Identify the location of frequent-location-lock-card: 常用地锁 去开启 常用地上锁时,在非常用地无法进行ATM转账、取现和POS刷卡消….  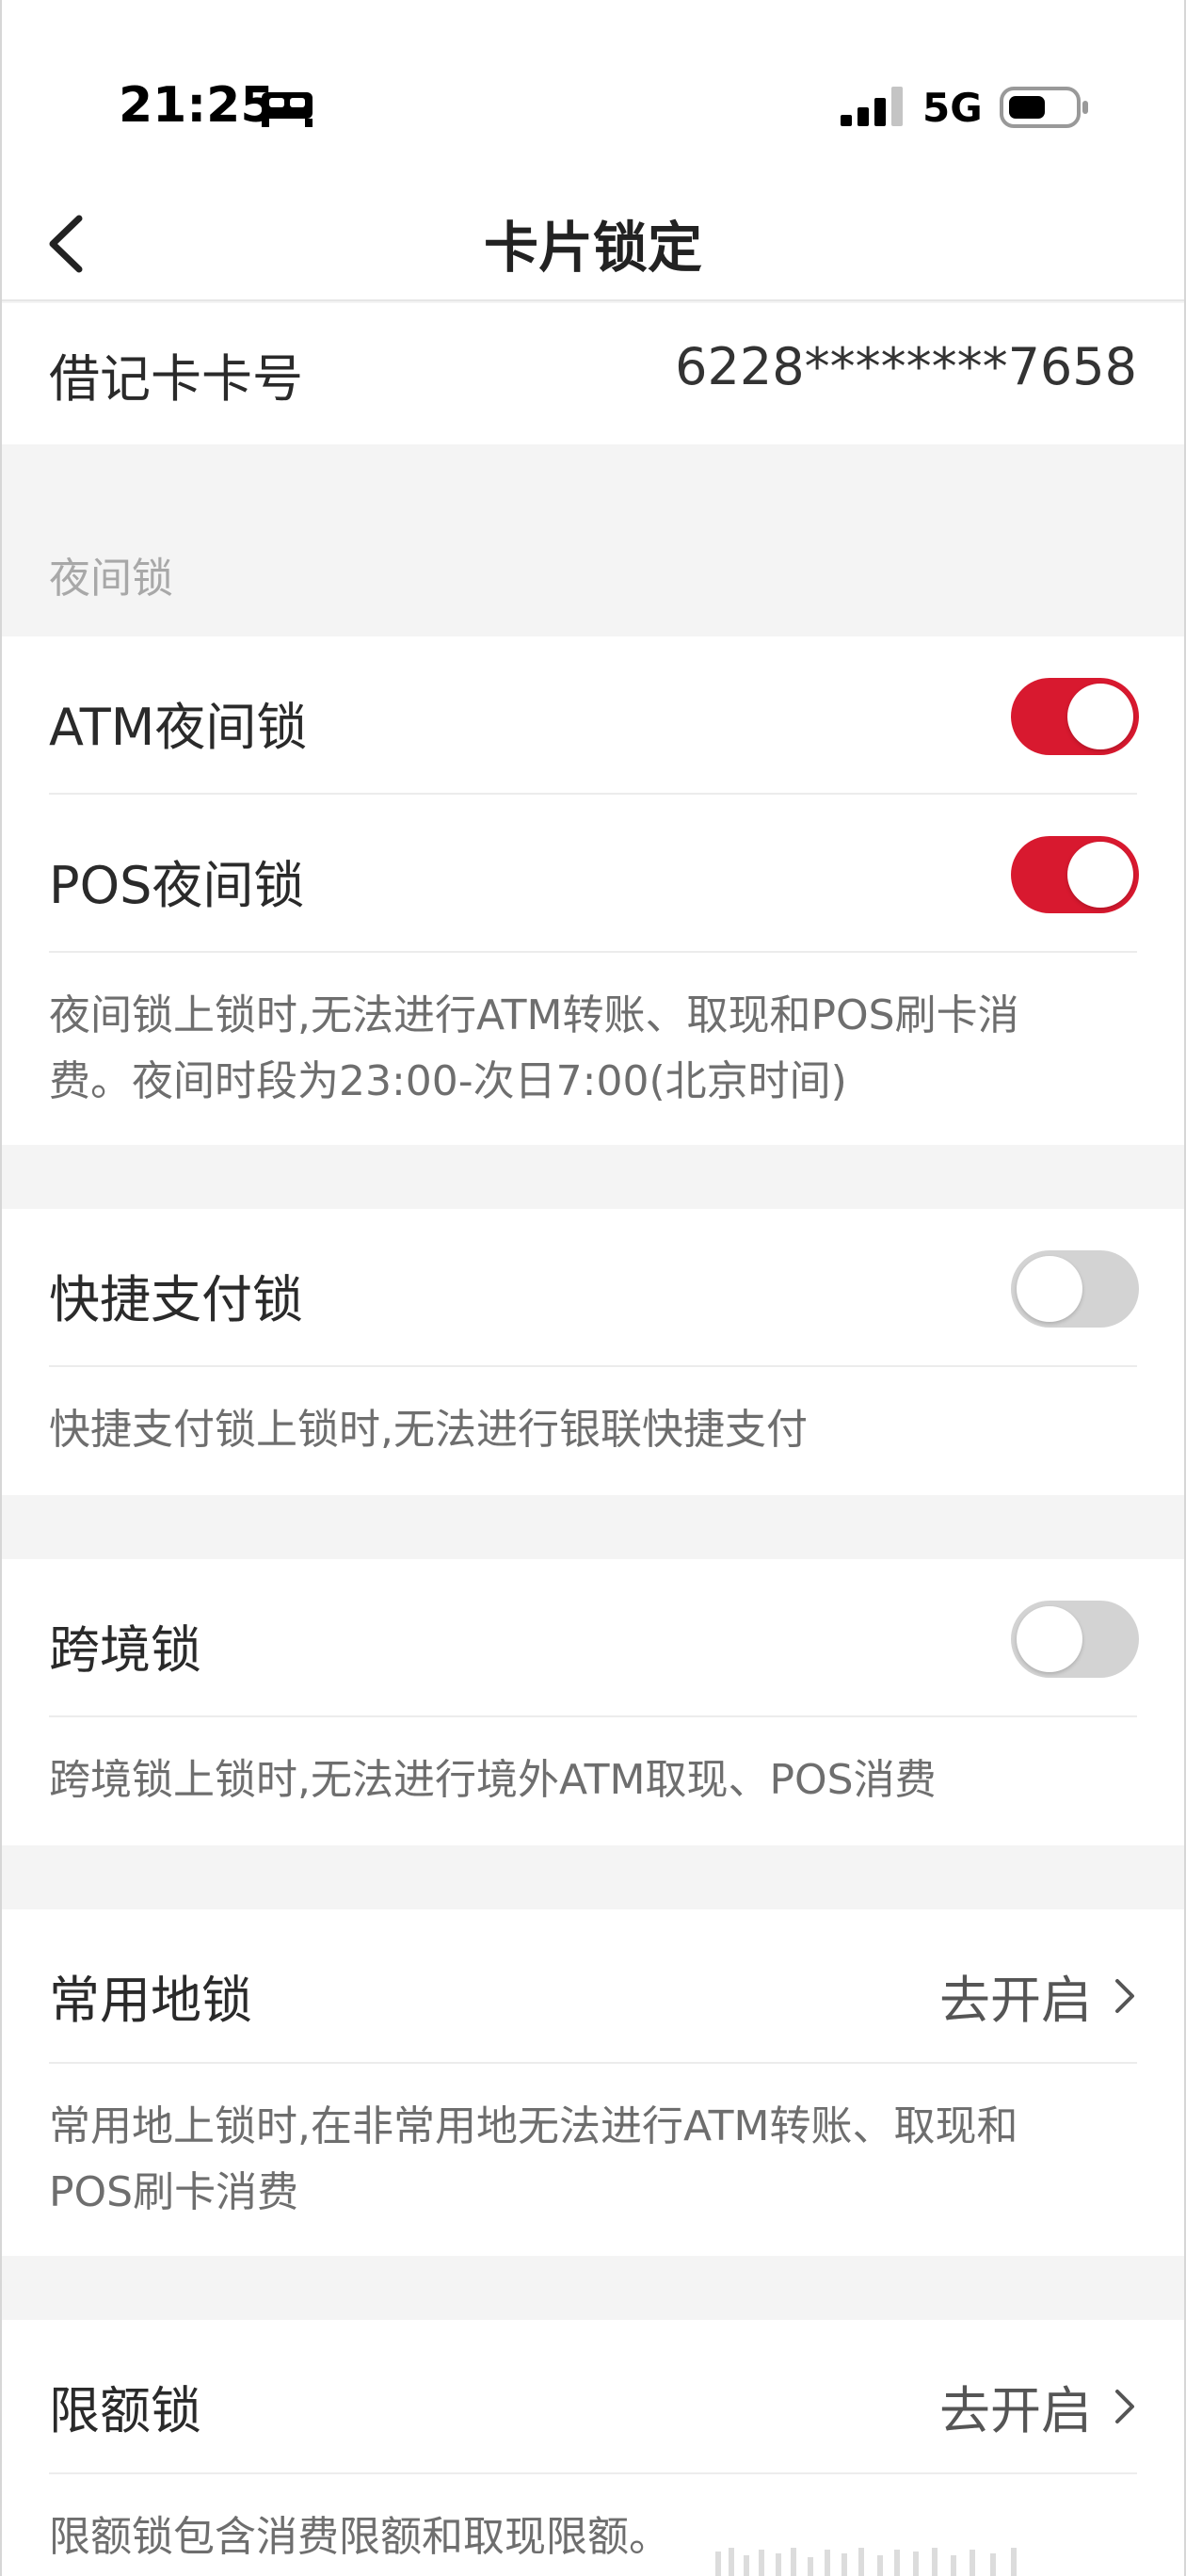
(593, 2082).